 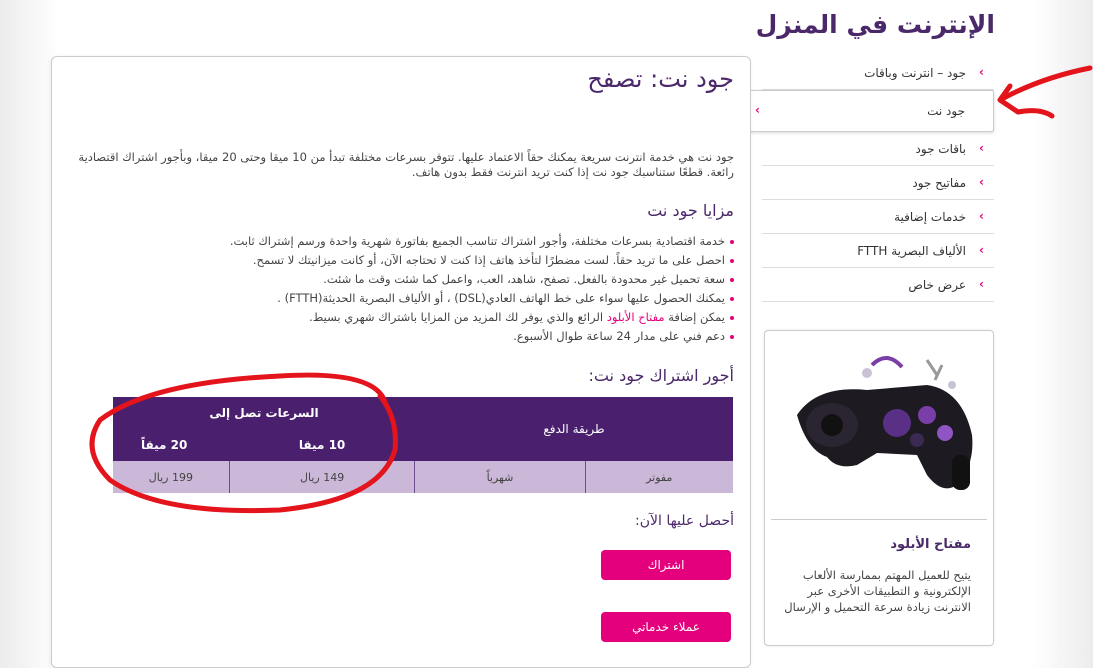 What do you see at coordinates (684, 521) in the screenshot?
I see `cta-heading: أحصل عليها الآن:` at bounding box center [684, 521].